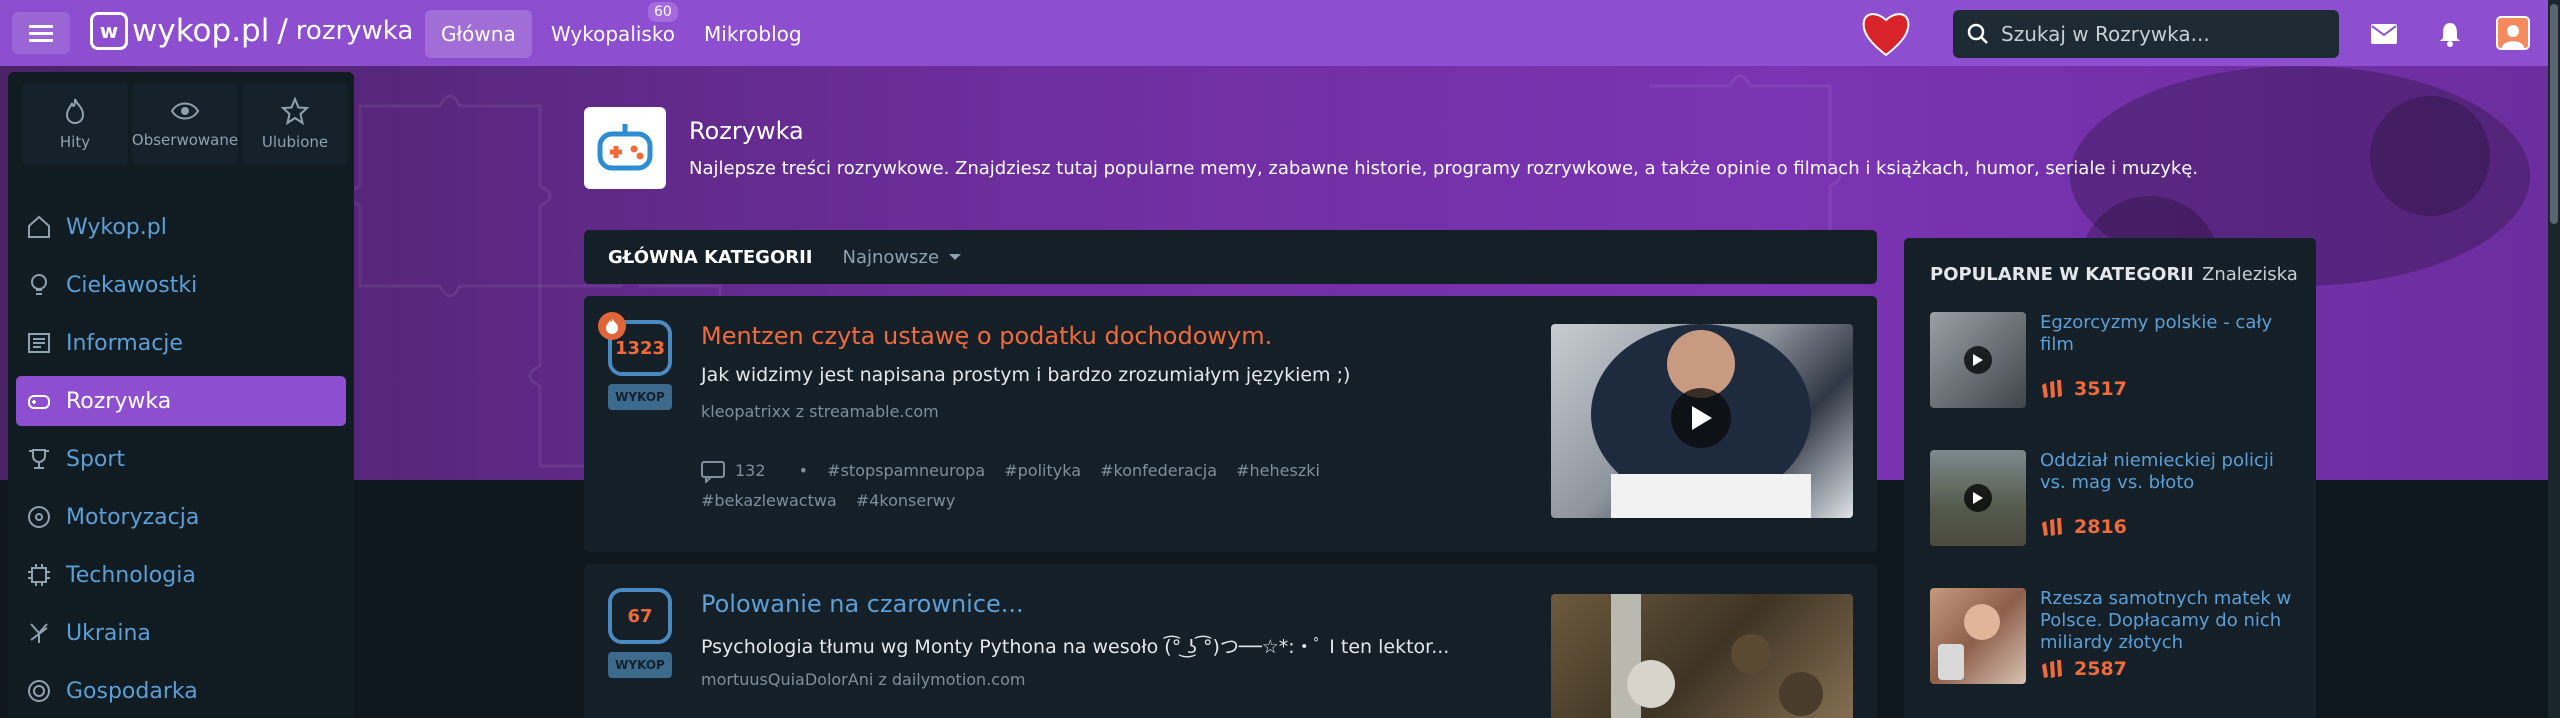  I want to click on scrollbar-thumb, so click(2554, 114).